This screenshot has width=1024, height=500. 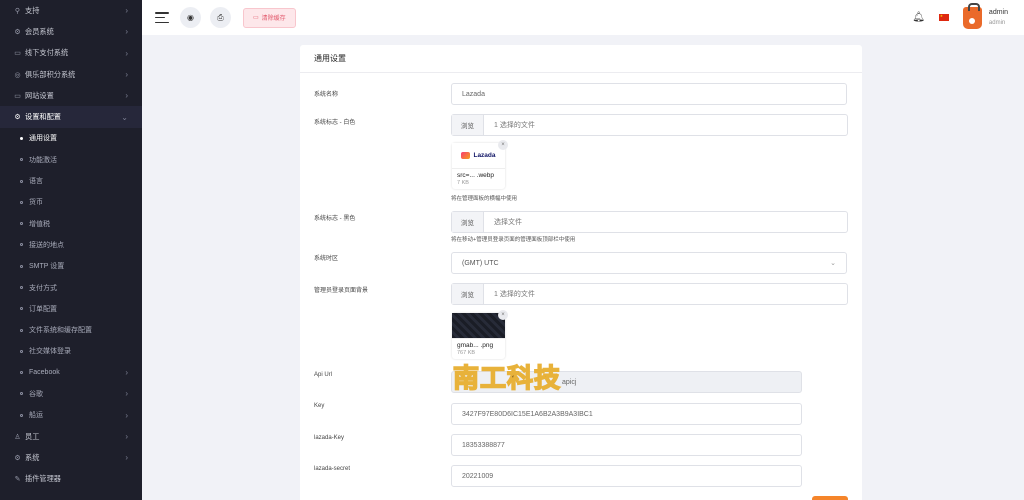 What do you see at coordinates (124, 117) in the screenshot?
I see `chevron-down-icon: ⌄` at bounding box center [124, 117].